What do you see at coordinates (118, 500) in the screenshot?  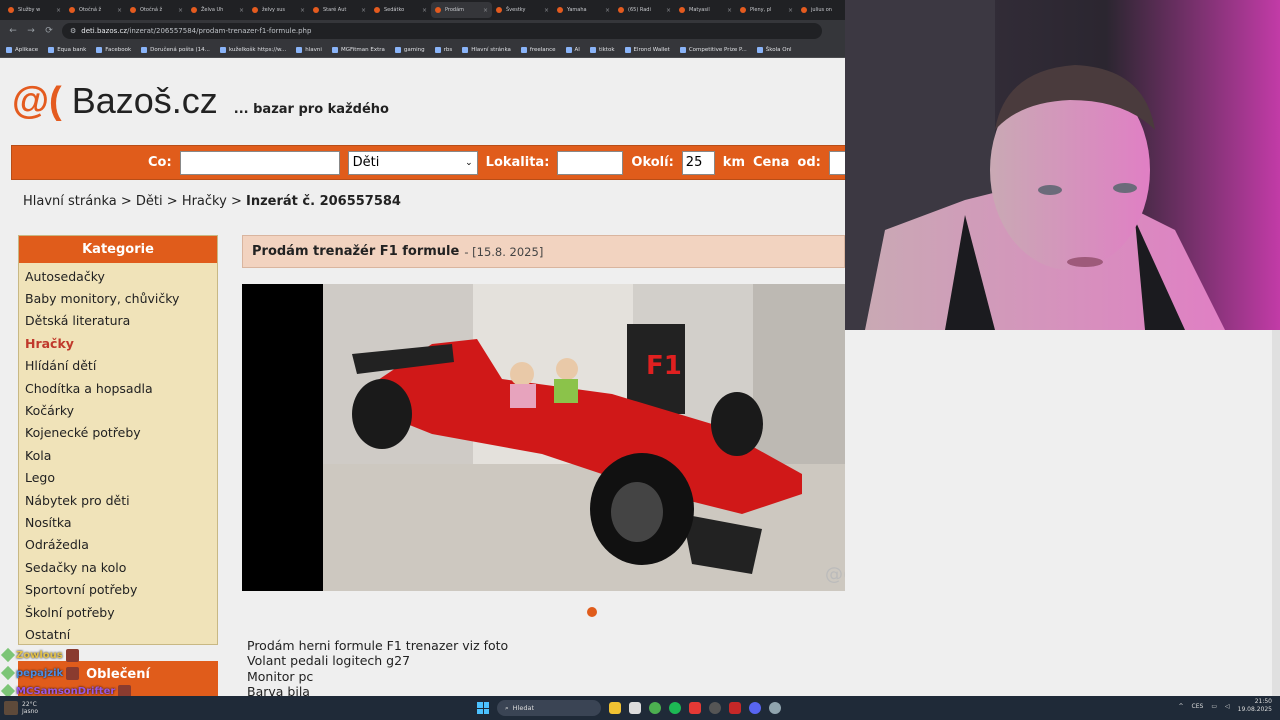 I see `category-item: Nábytek pro děti` at bounding box center [118, 500].